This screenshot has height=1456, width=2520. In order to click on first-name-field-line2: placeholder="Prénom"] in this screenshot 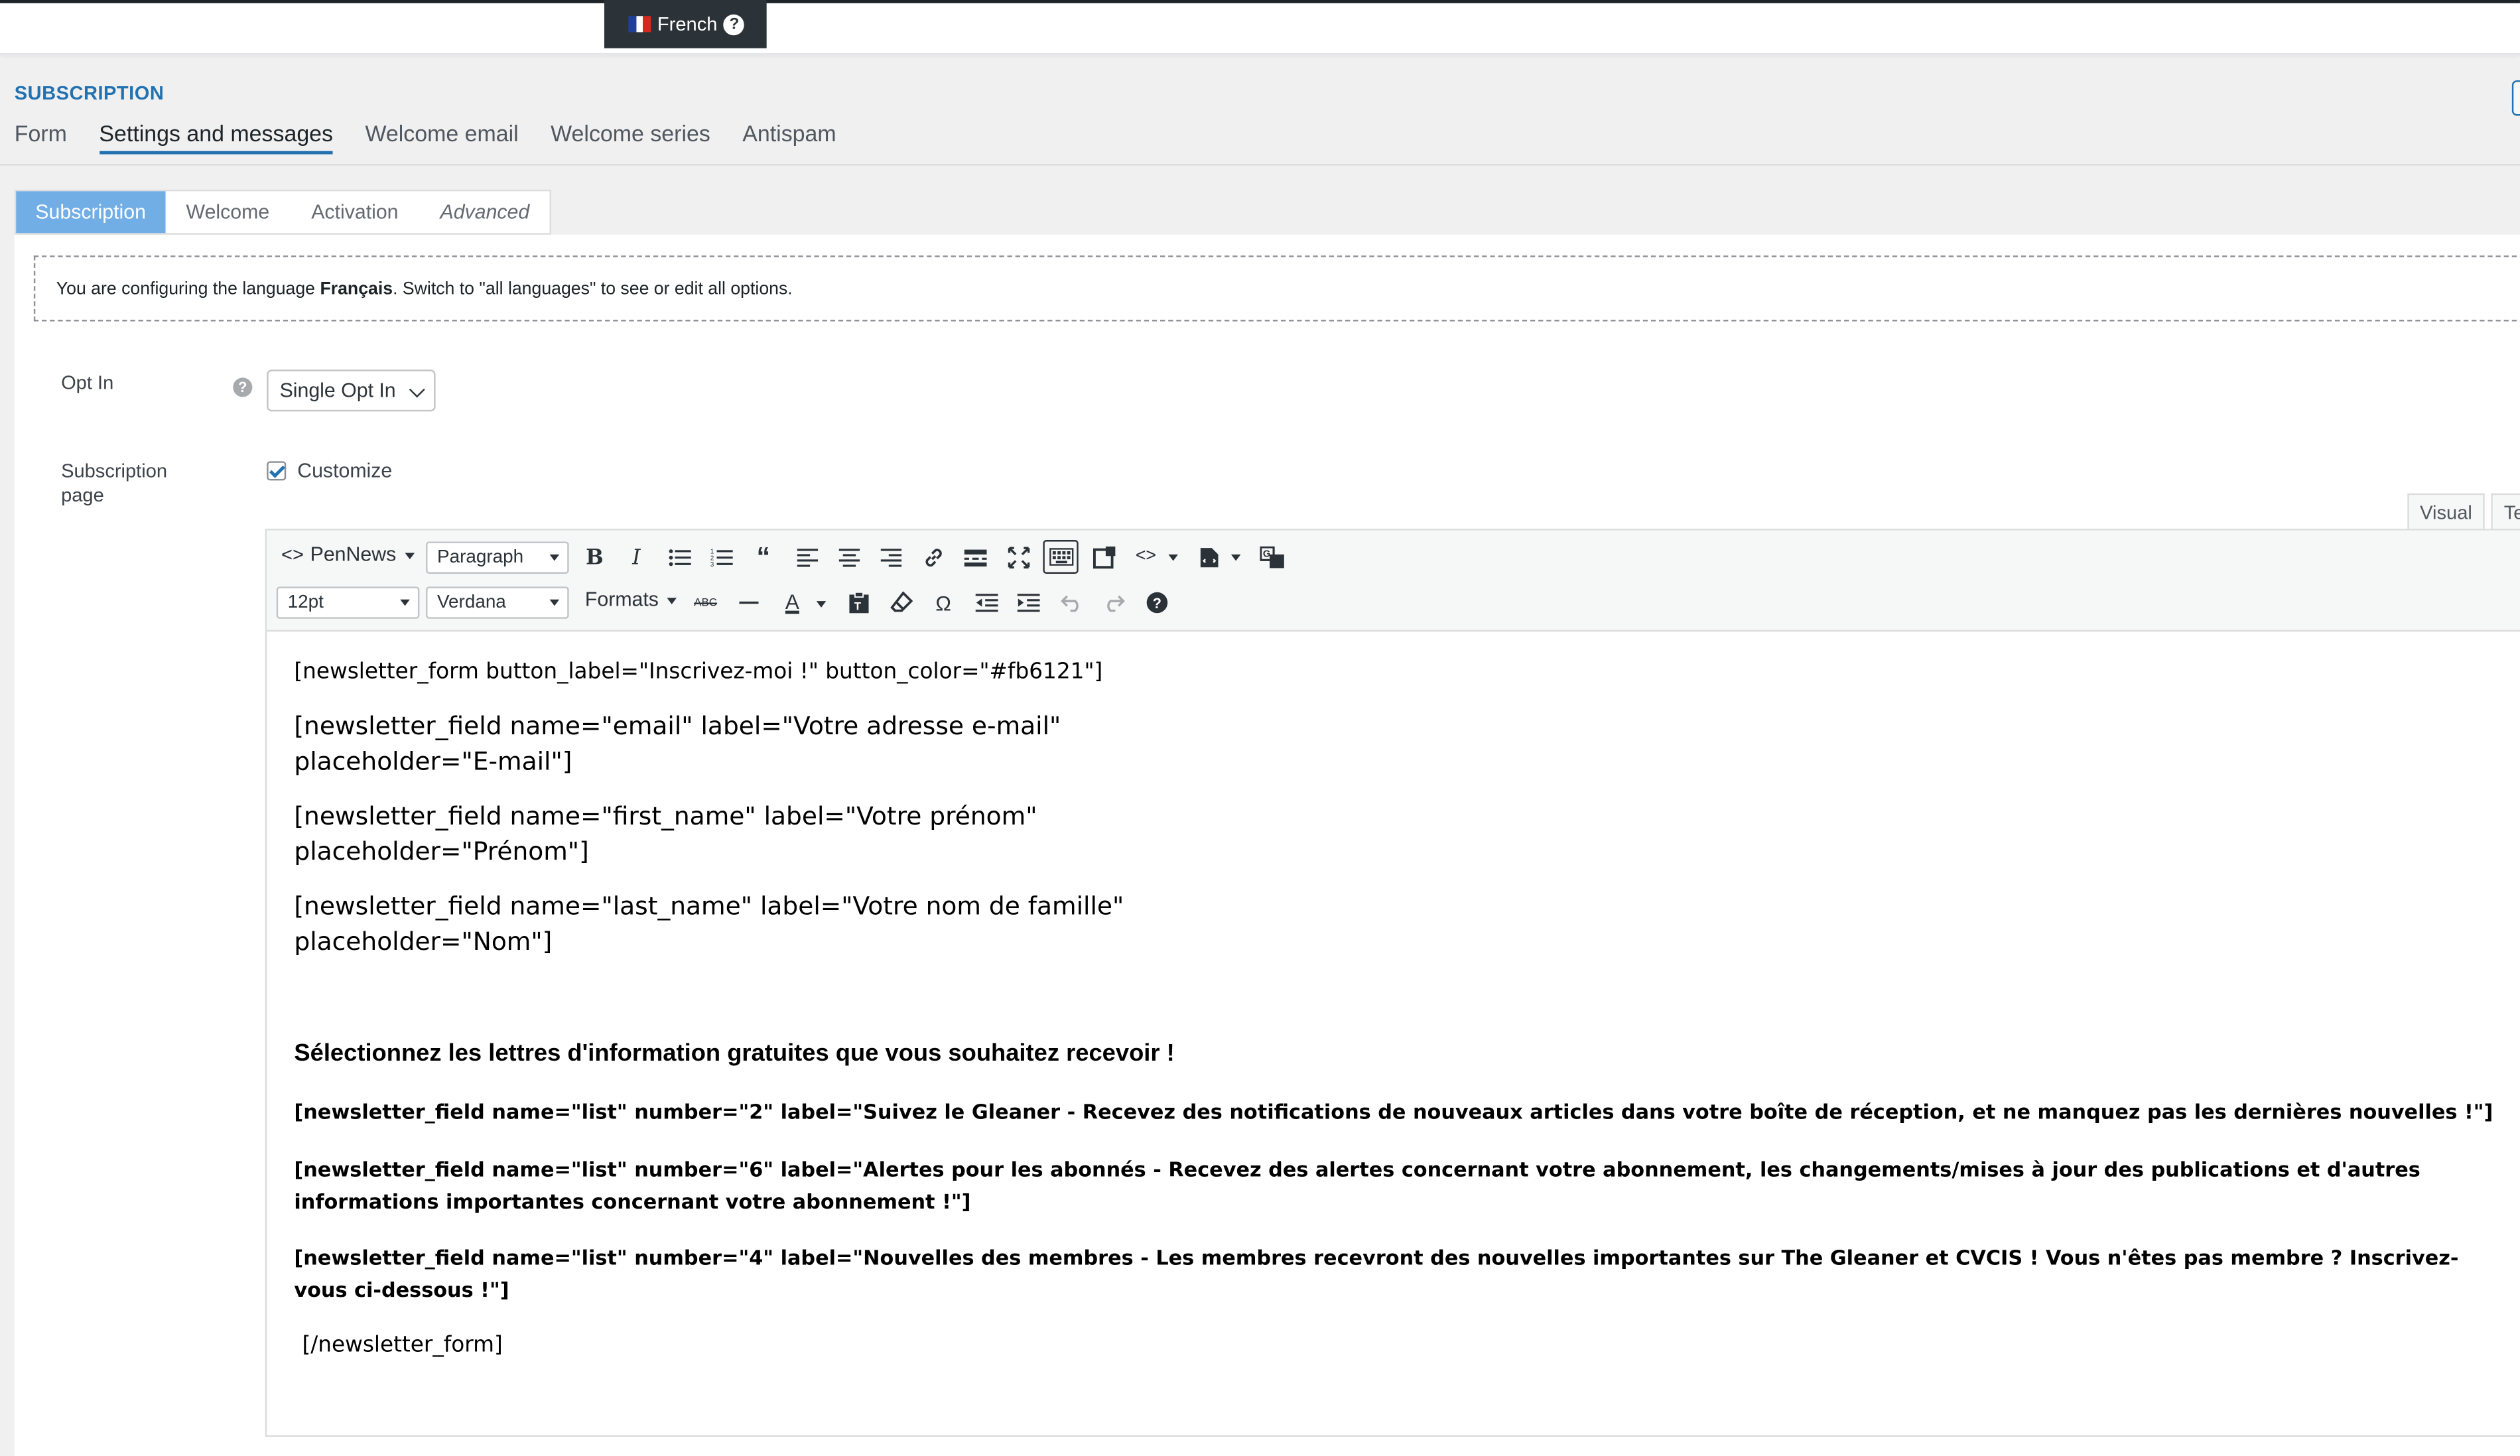, I will do `click(441, 851)`.